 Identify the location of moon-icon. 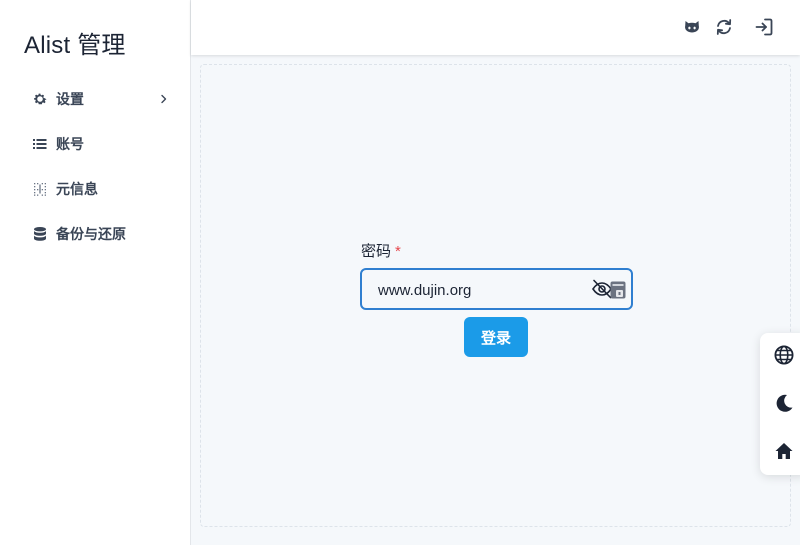
(784, 403).